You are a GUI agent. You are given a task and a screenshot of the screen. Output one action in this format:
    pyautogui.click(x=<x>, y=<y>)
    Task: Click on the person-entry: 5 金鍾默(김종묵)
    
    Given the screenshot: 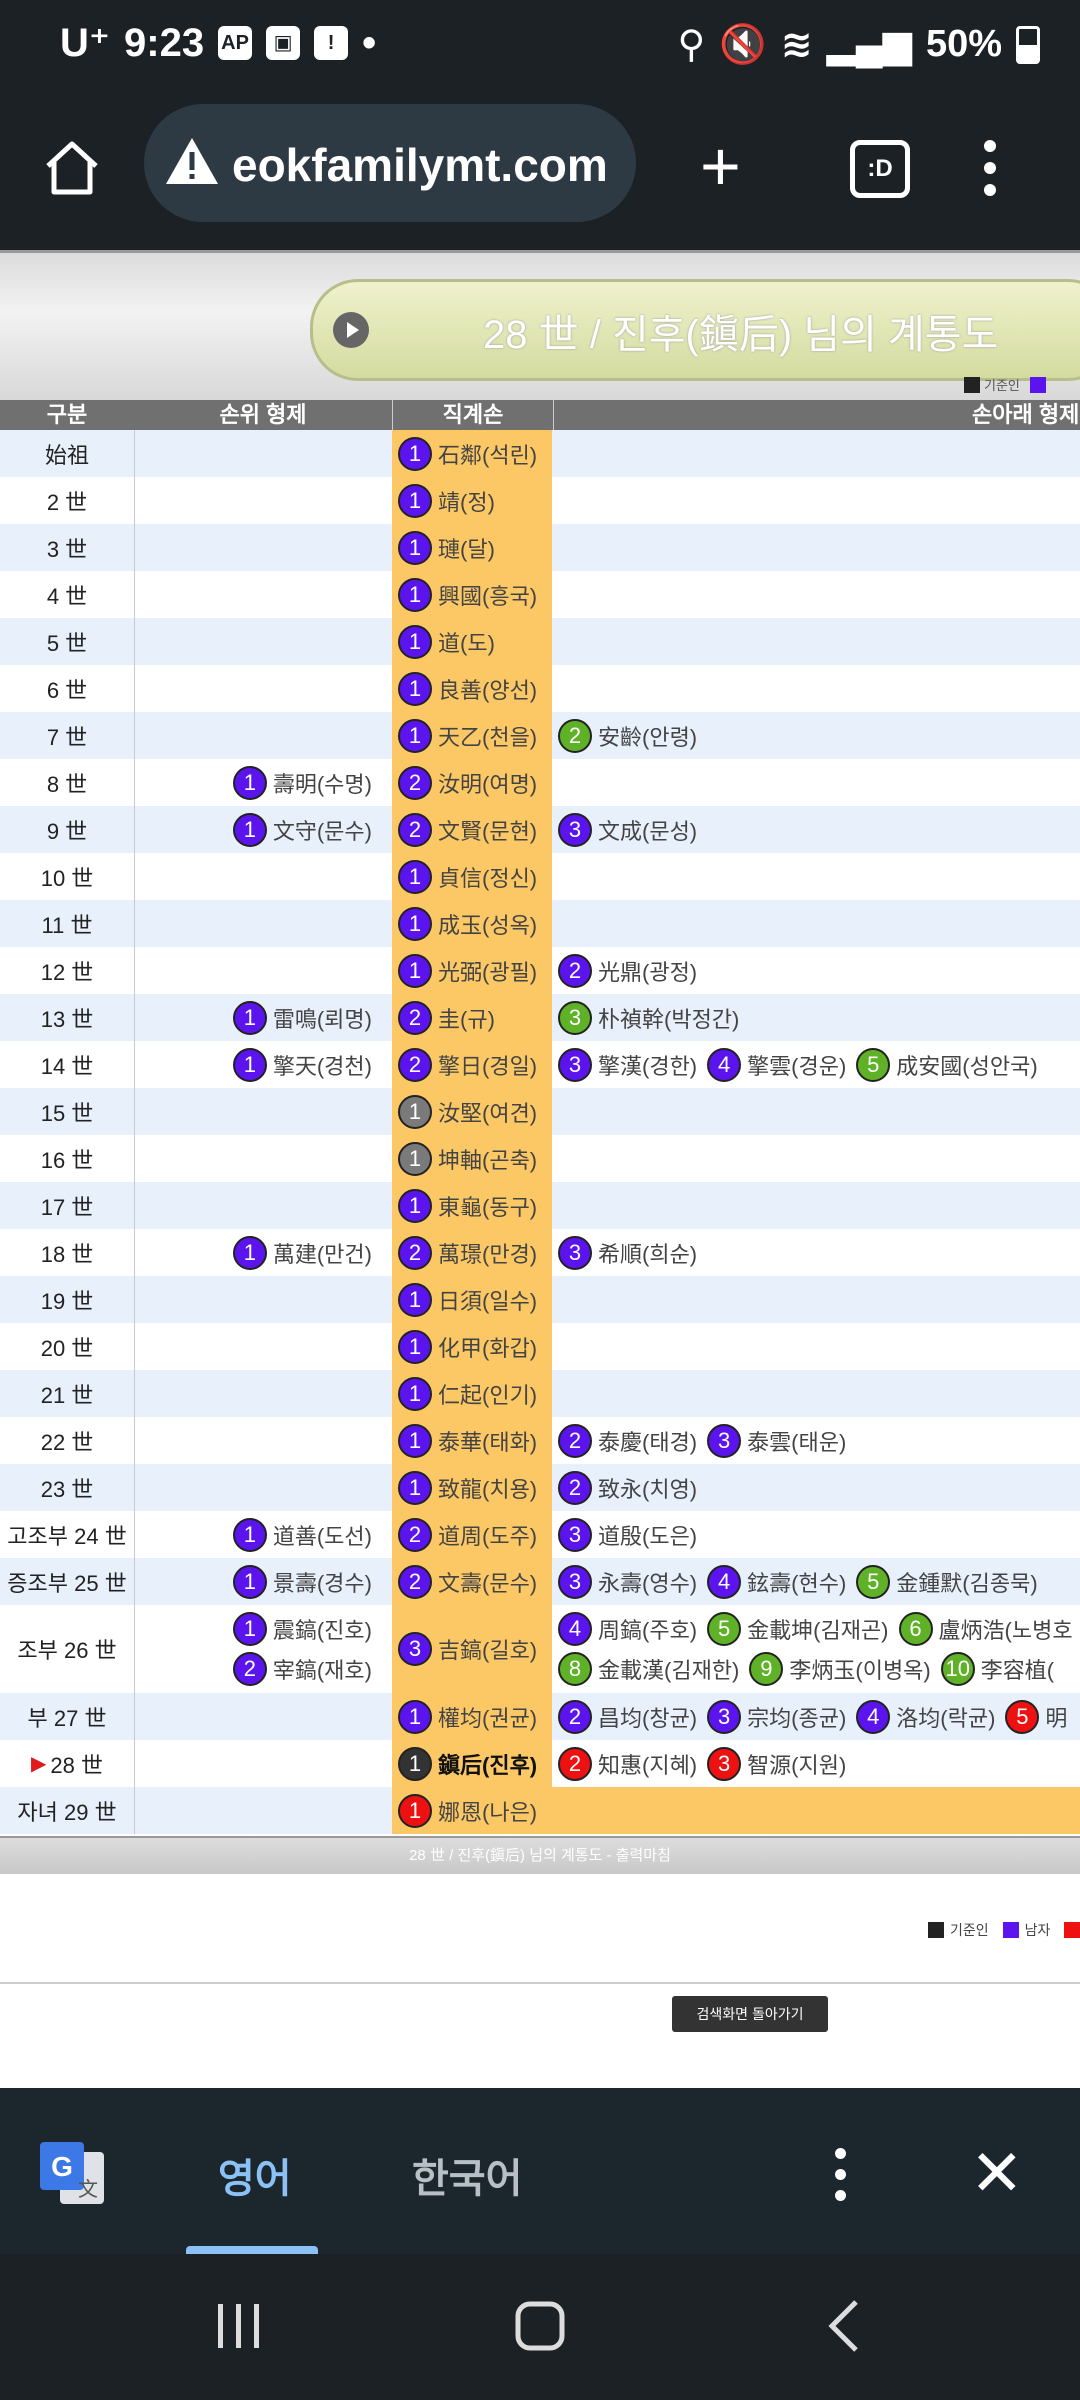 What is the action you would take?
    pyautogui.click(x=947, y=1581)
    